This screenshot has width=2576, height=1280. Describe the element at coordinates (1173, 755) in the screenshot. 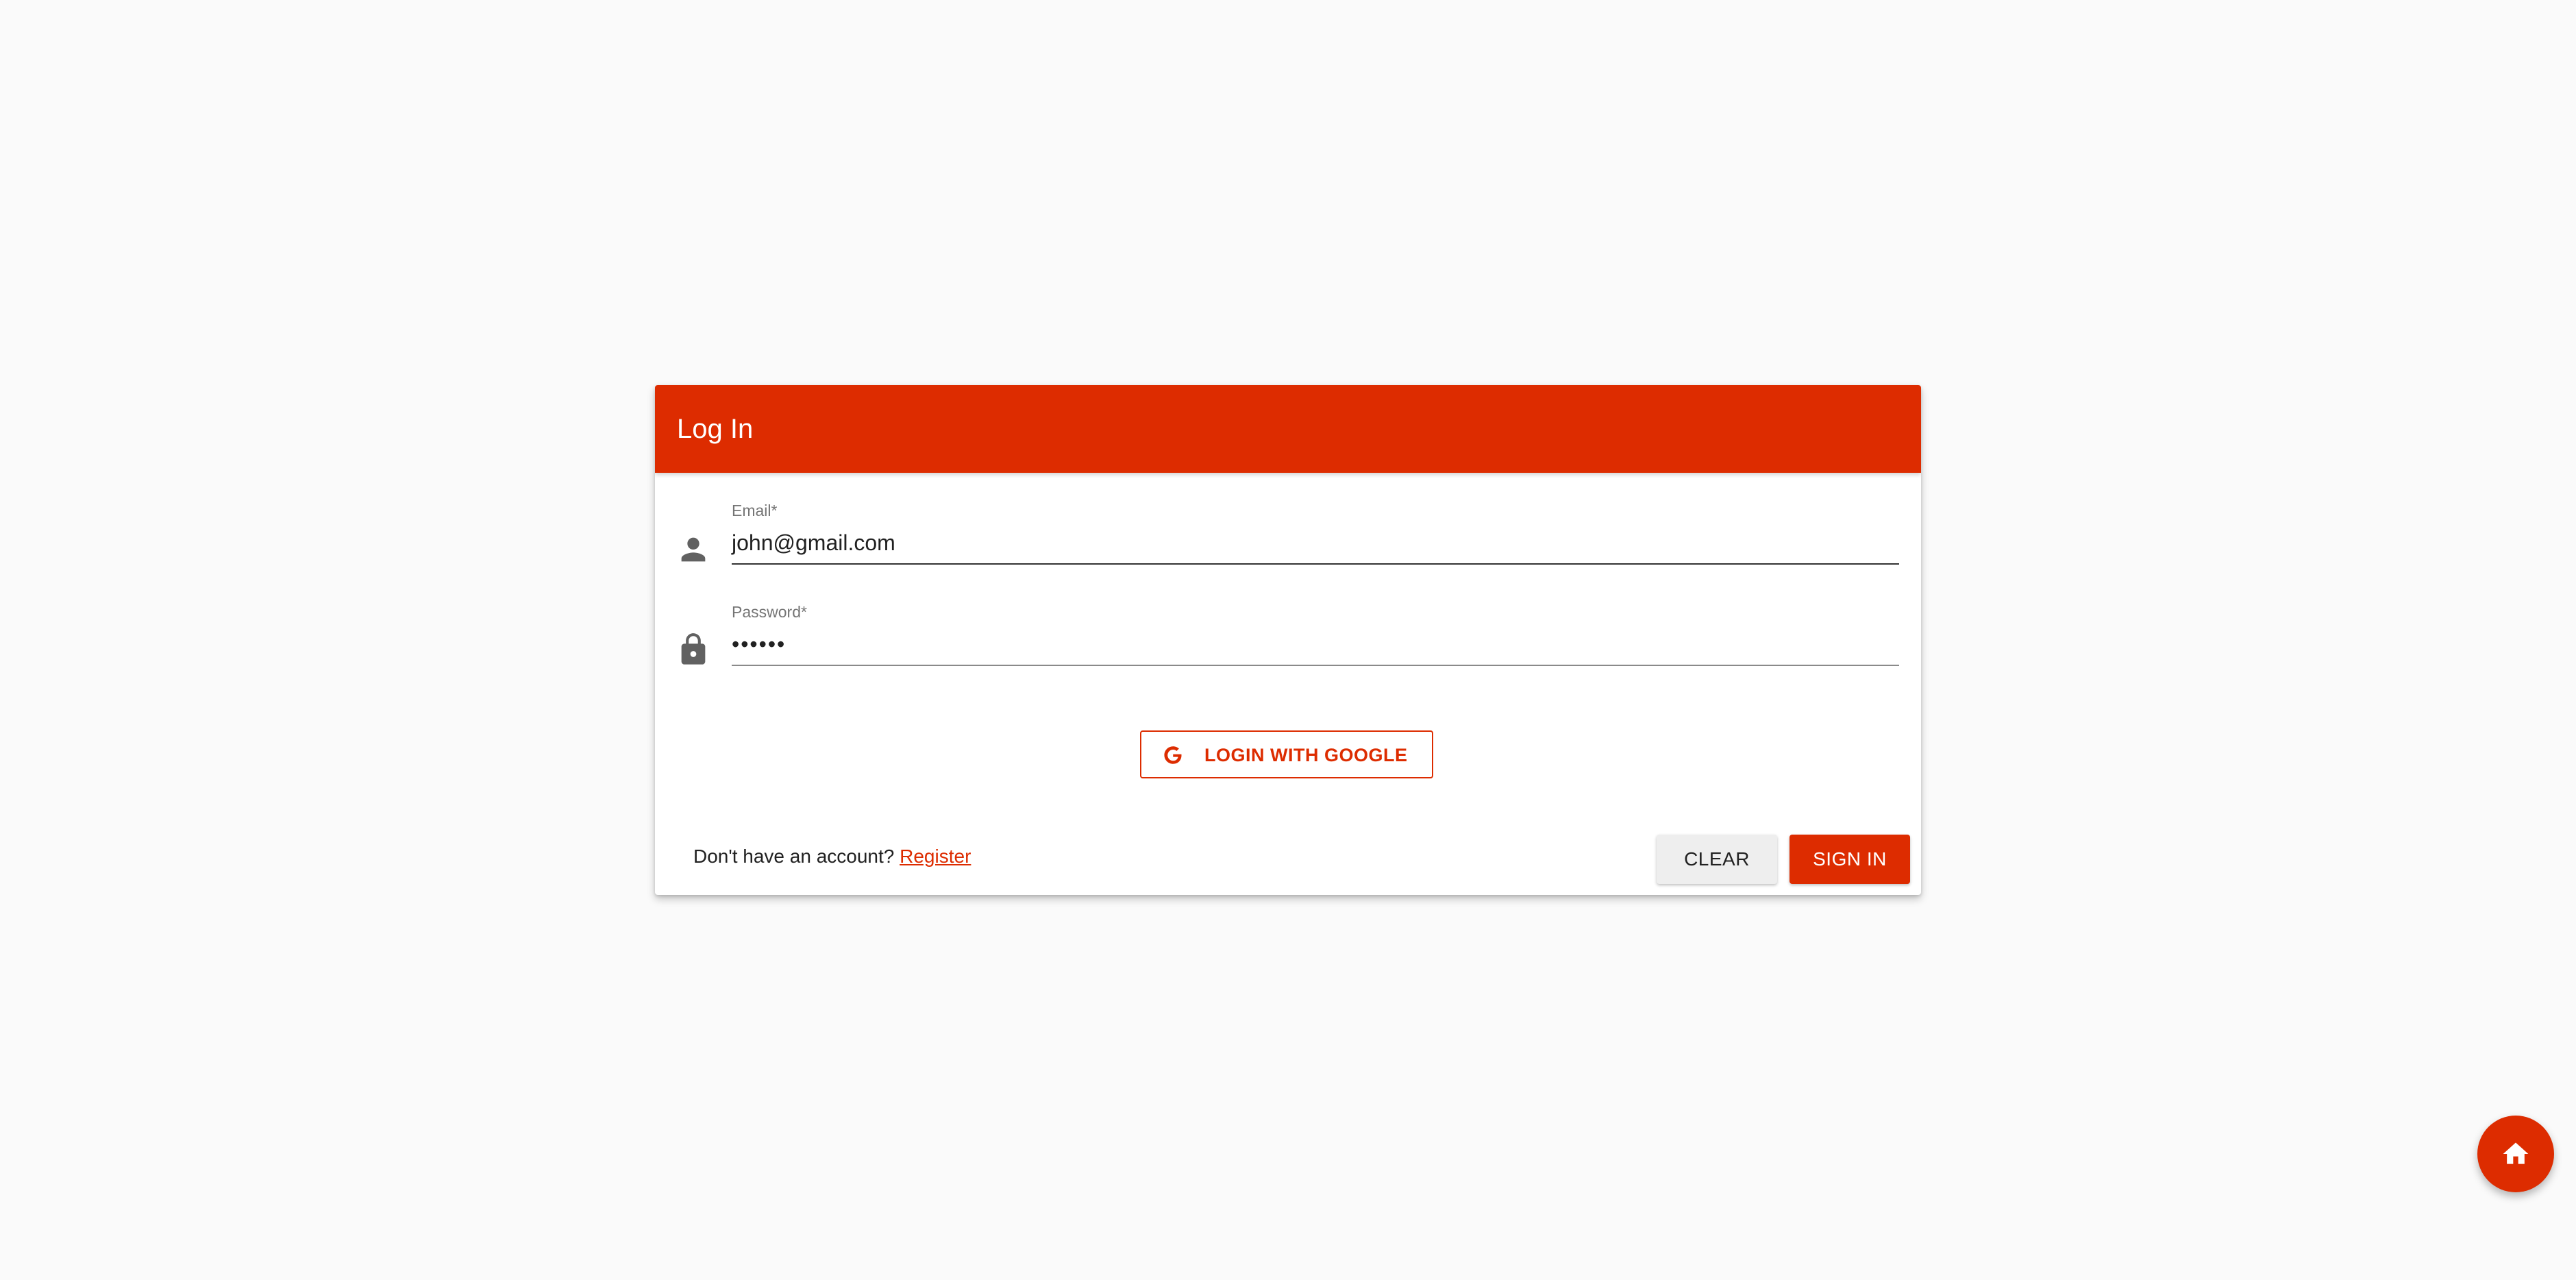

I see `google-icon` at that location.